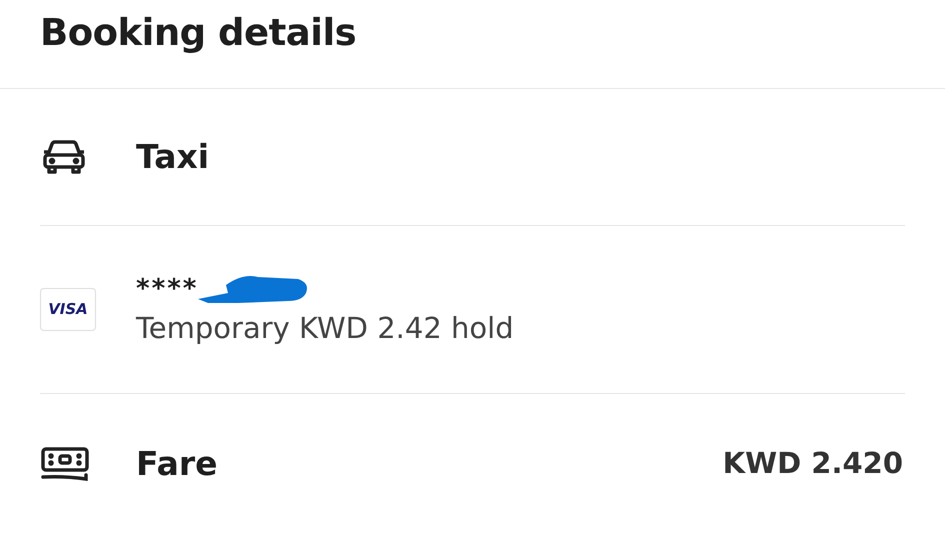 Image resolution: width=945 pixels, height=536 pixels. Describe the element at coordinates (65, 464) in the screenshot. I see `banknote-icon` at that location.